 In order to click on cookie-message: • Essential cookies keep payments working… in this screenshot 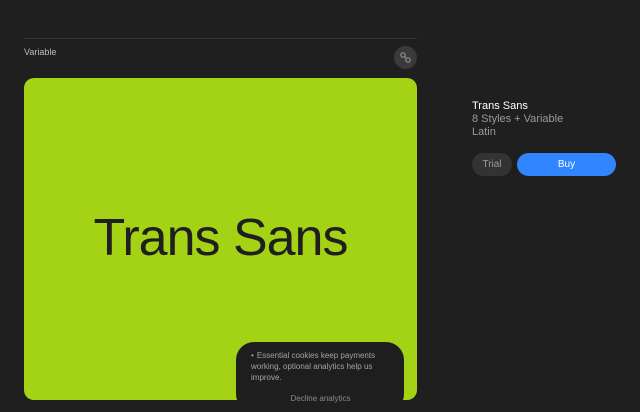, I will do `click(320, 366)`.